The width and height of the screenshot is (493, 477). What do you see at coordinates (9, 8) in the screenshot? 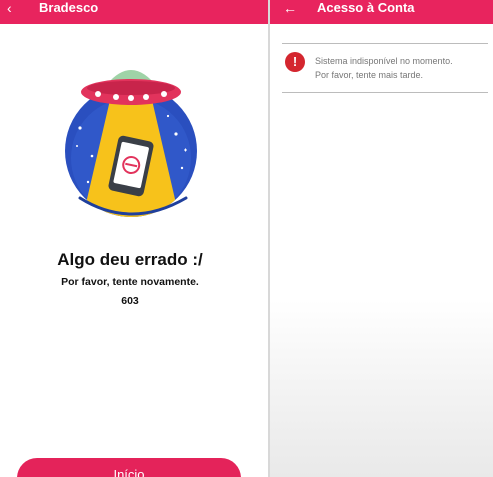
I see `back-icon: ‹` at bounding box center [9, 8].